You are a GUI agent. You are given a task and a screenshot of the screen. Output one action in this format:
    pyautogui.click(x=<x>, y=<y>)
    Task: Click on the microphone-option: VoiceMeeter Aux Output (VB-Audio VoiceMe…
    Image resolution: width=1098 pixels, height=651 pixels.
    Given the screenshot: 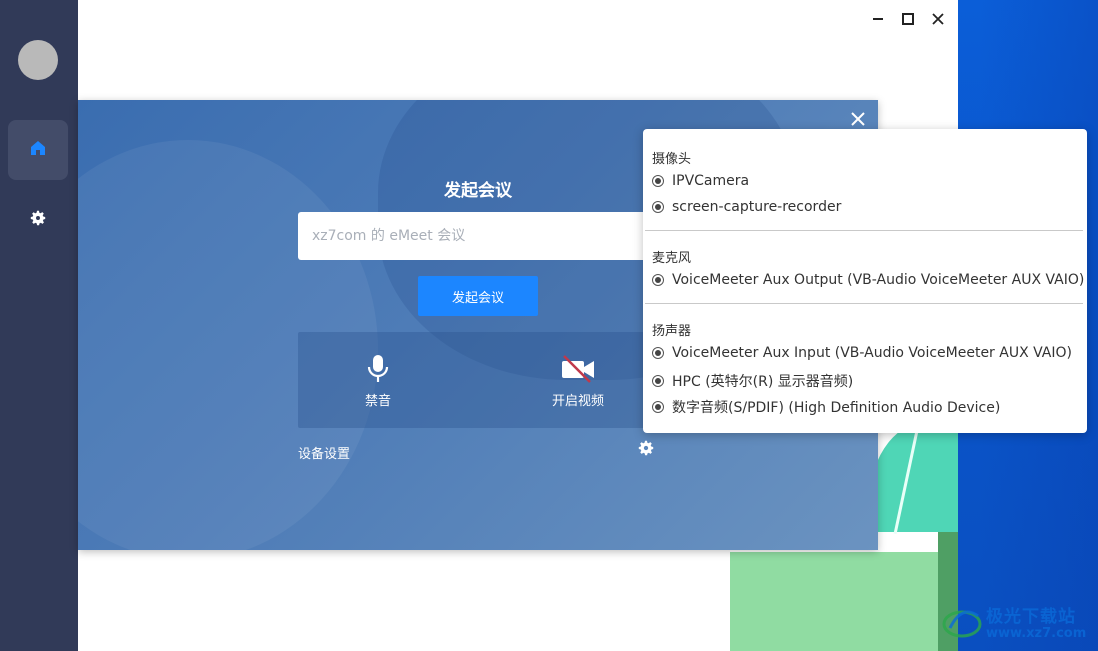 What is the action you would take?
    pyautogui.click(x=868, y=280)
    